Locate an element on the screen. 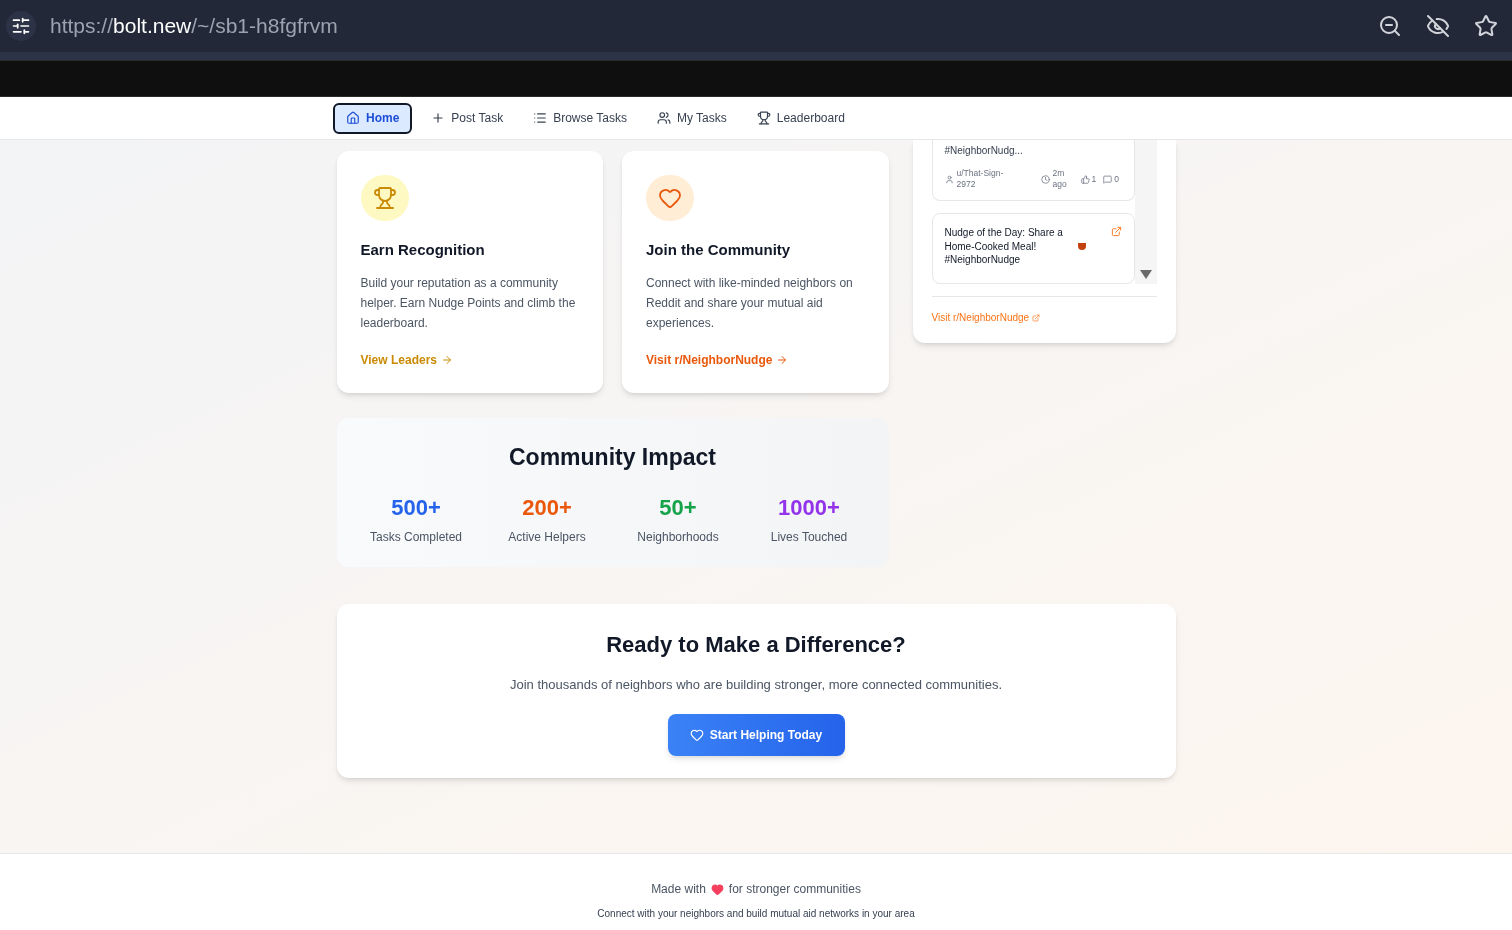 The height and width of the screenshot is (930, 1512). post-card: Nudge of the Day: Share a Home-Cooked Meal! #NeighborNudge is located at coordinates (1033, 248).